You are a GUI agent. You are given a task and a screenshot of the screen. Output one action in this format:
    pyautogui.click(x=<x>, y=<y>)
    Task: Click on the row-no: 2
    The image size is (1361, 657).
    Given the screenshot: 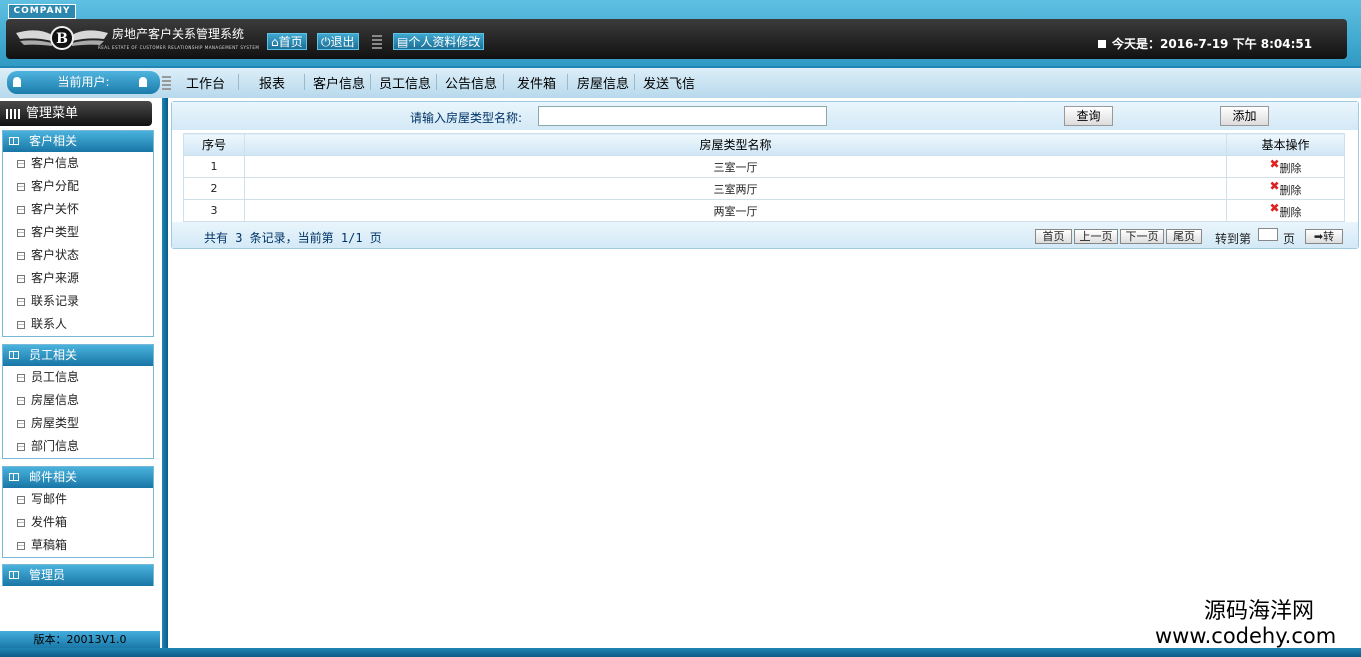 What is the action you would take?
    pyautogui.click(x=214, y=188)
    